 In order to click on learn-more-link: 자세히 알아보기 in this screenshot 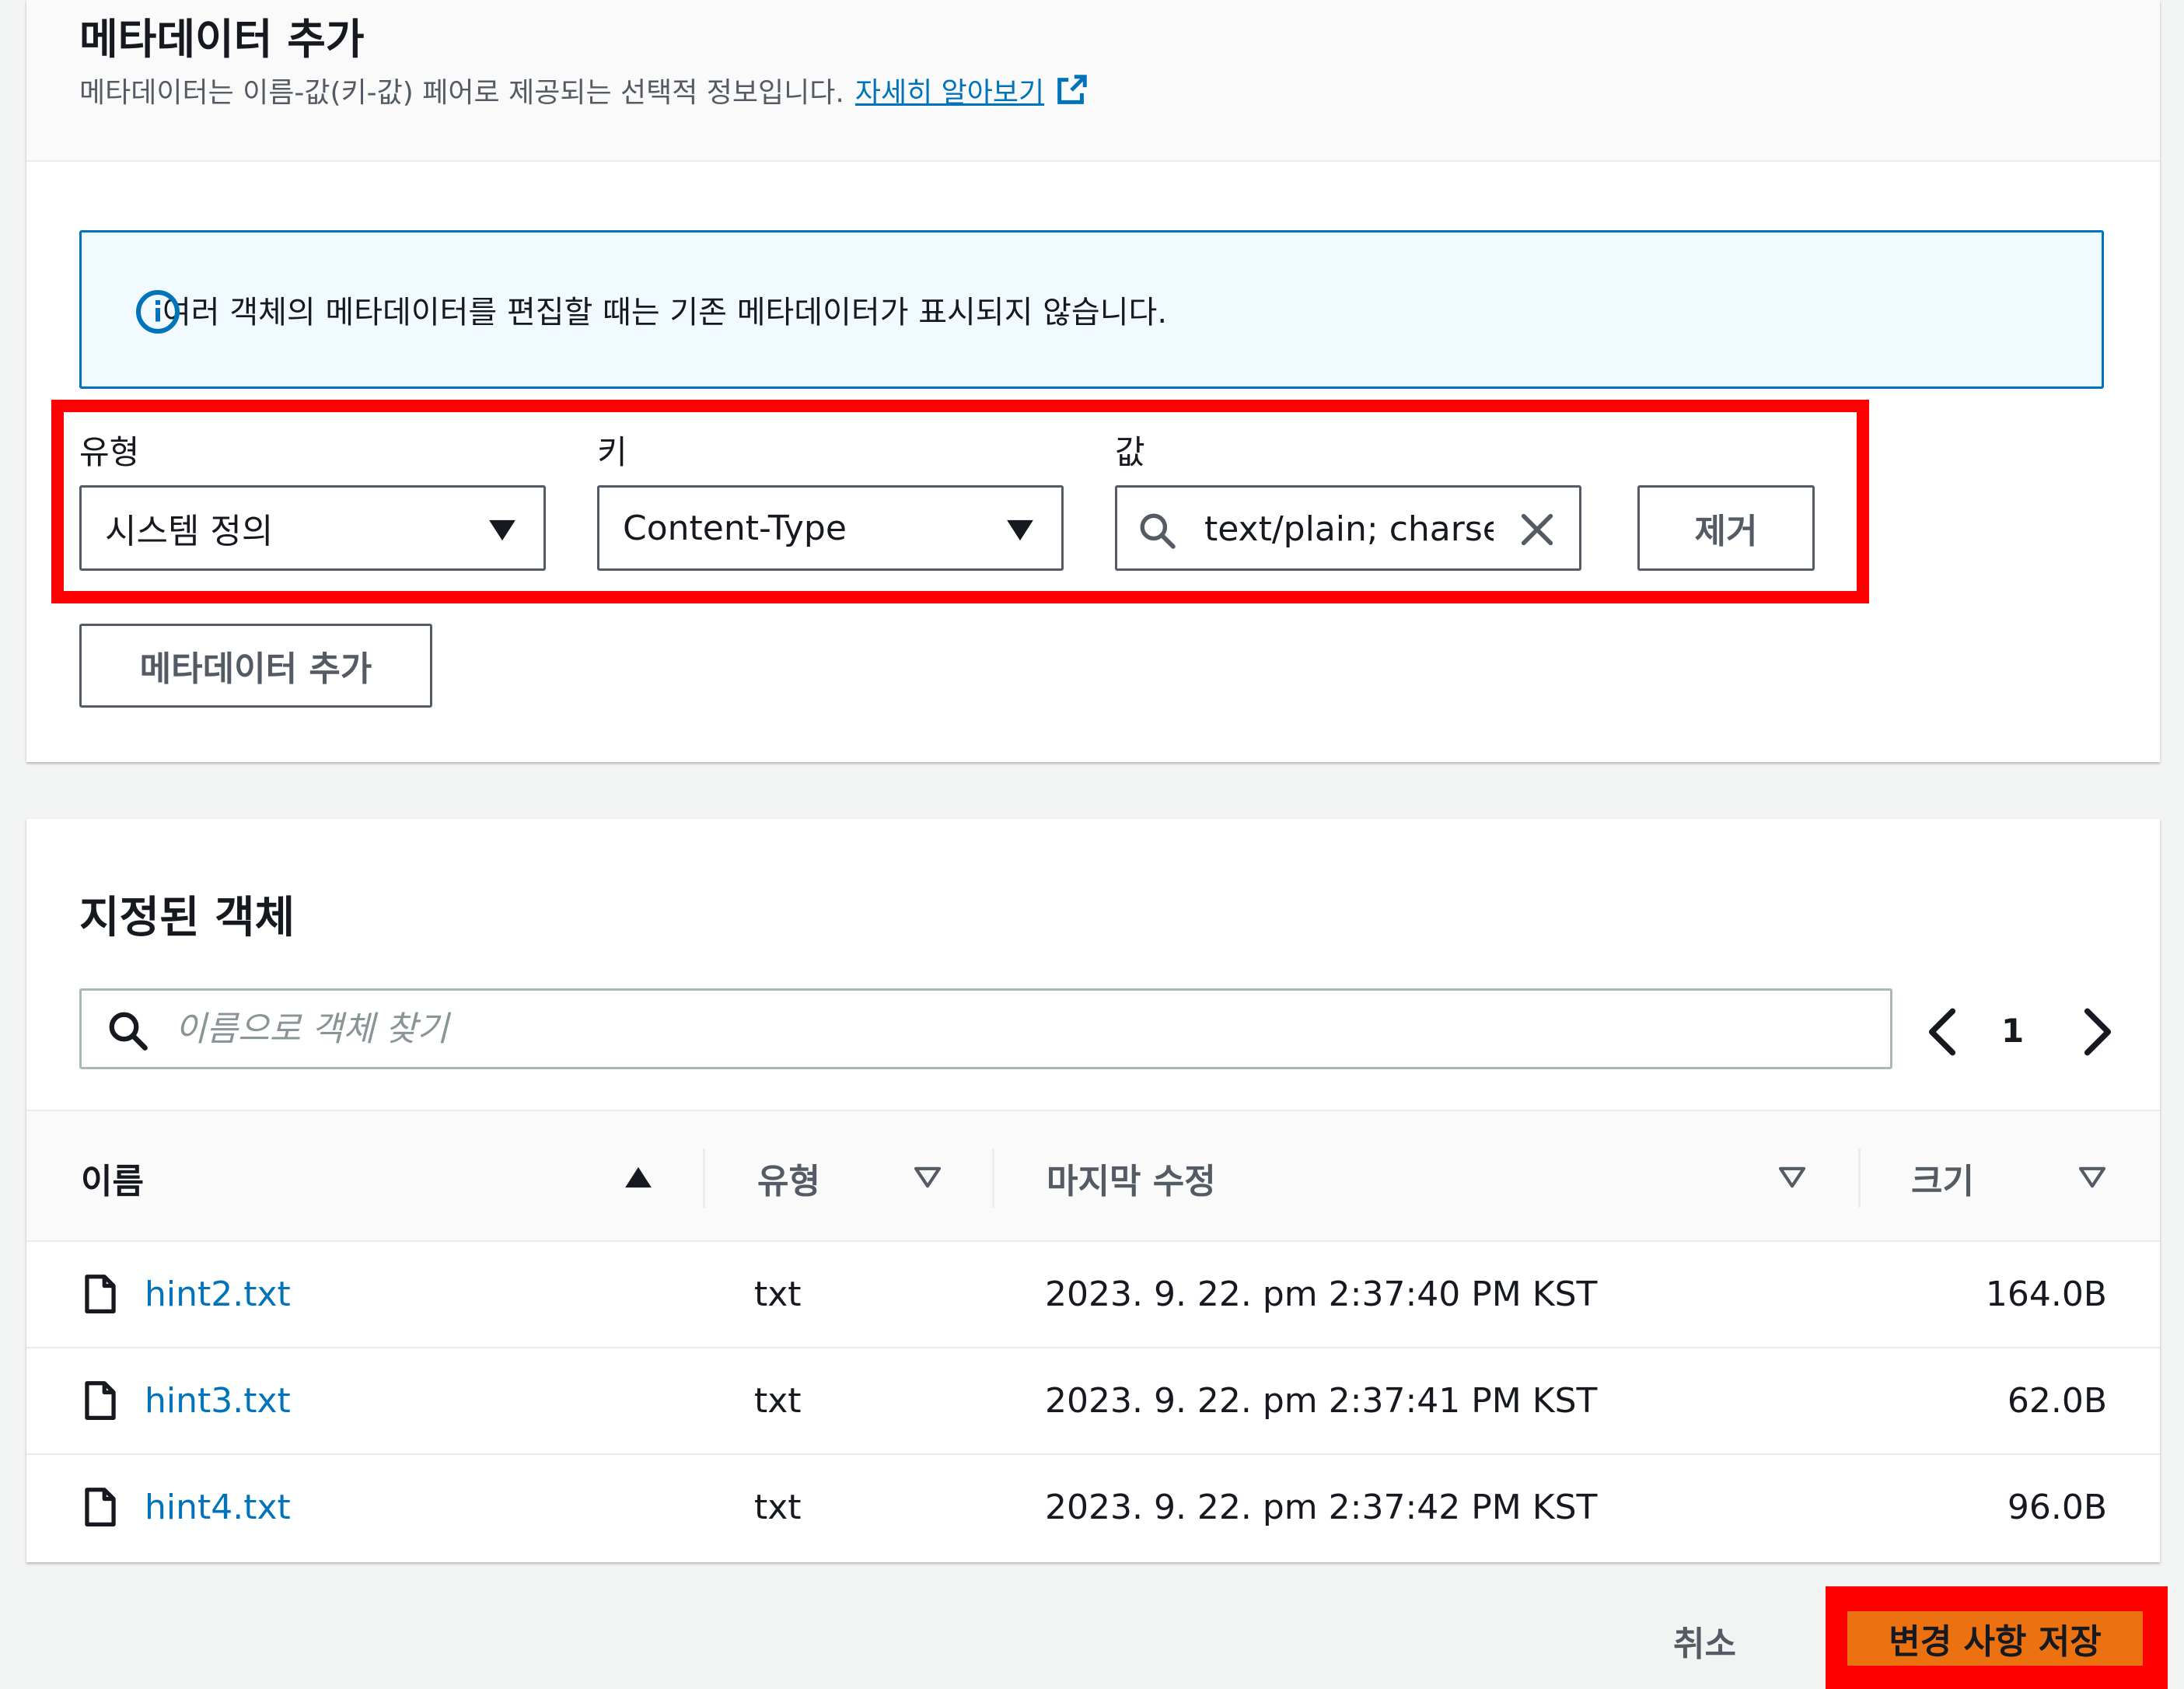, I will do `click(972, 90)`.